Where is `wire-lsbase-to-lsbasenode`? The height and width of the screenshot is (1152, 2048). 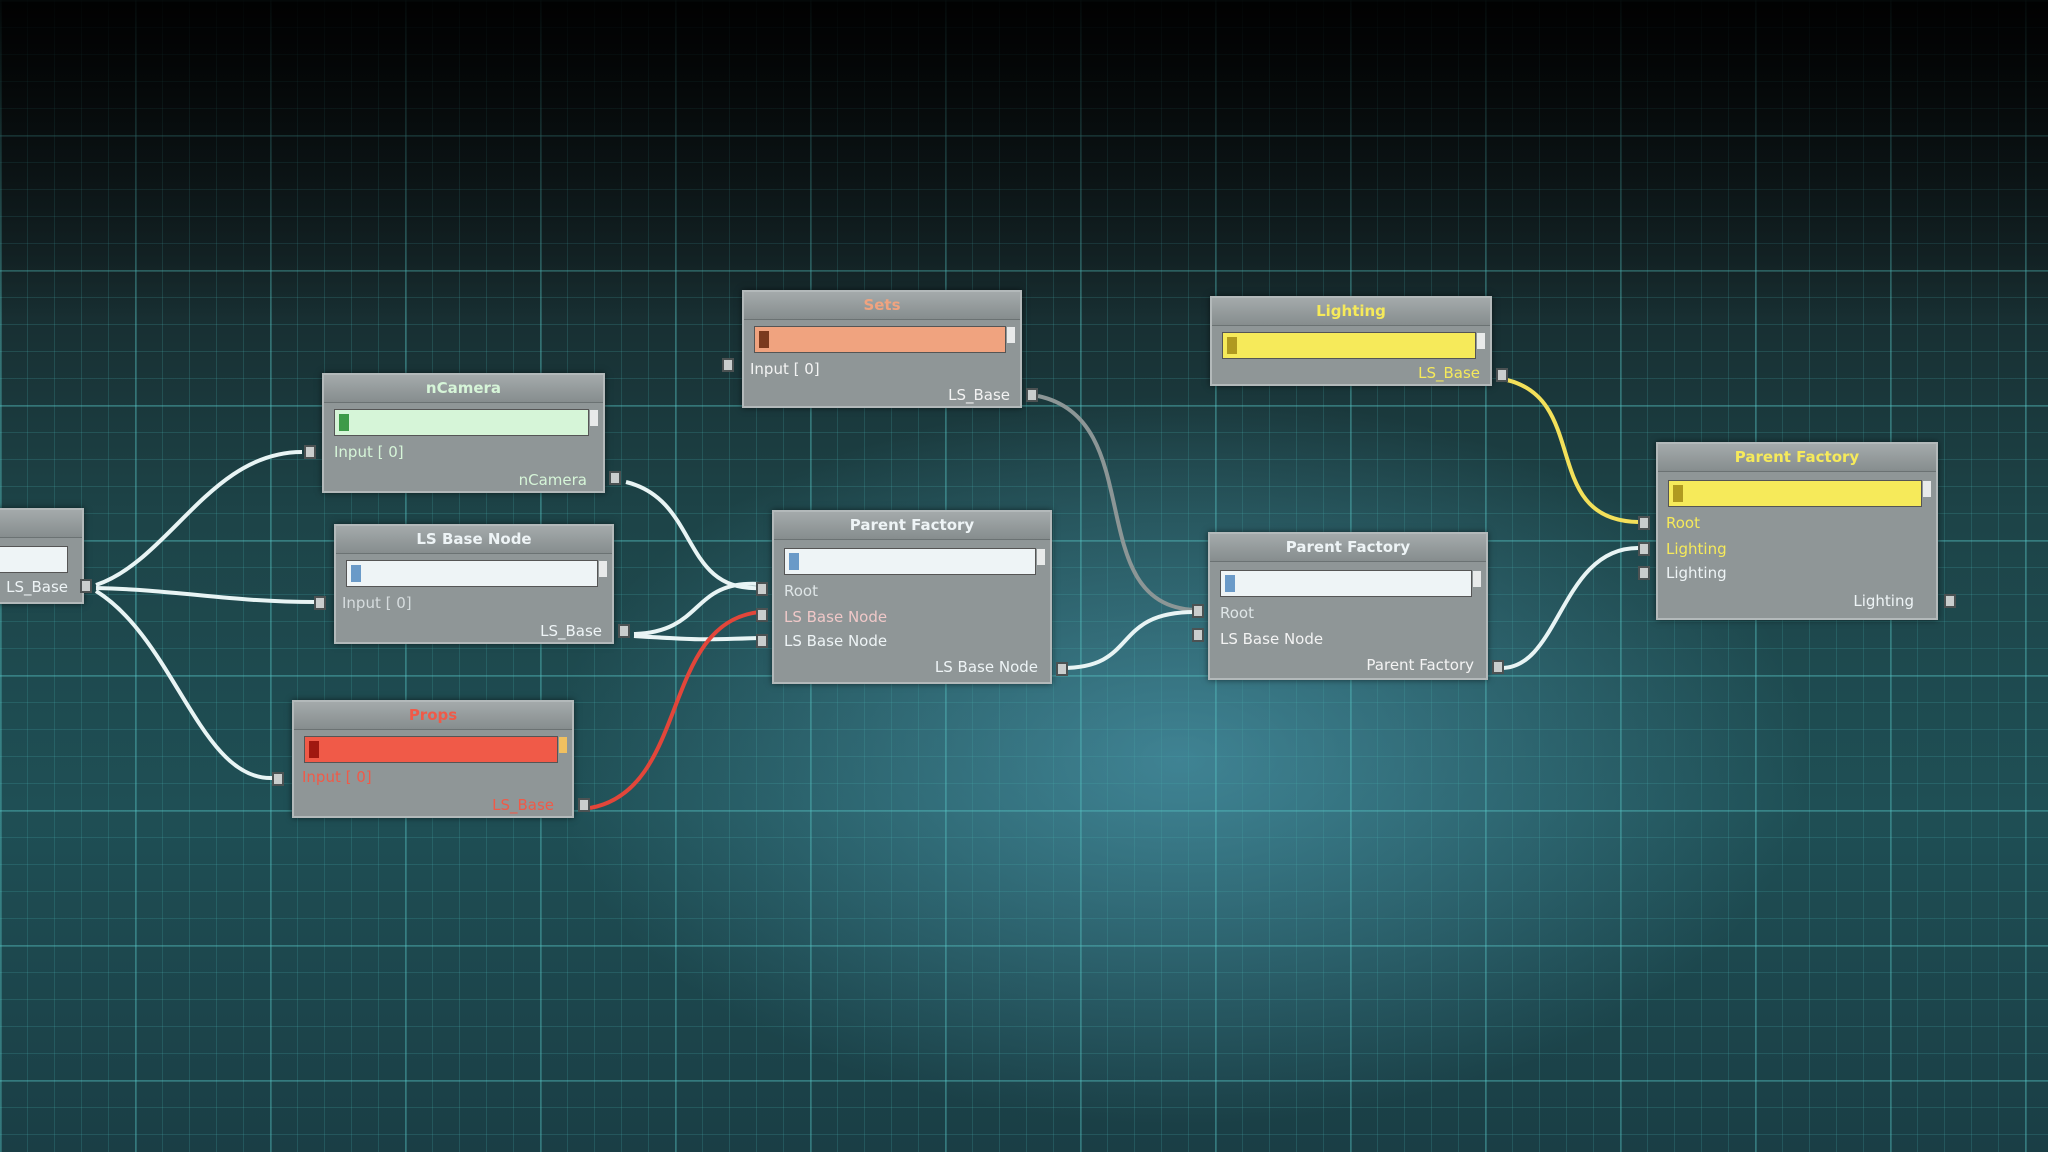 wire-lsbase-to-lsbasenode is located at coordinates (206, 595).